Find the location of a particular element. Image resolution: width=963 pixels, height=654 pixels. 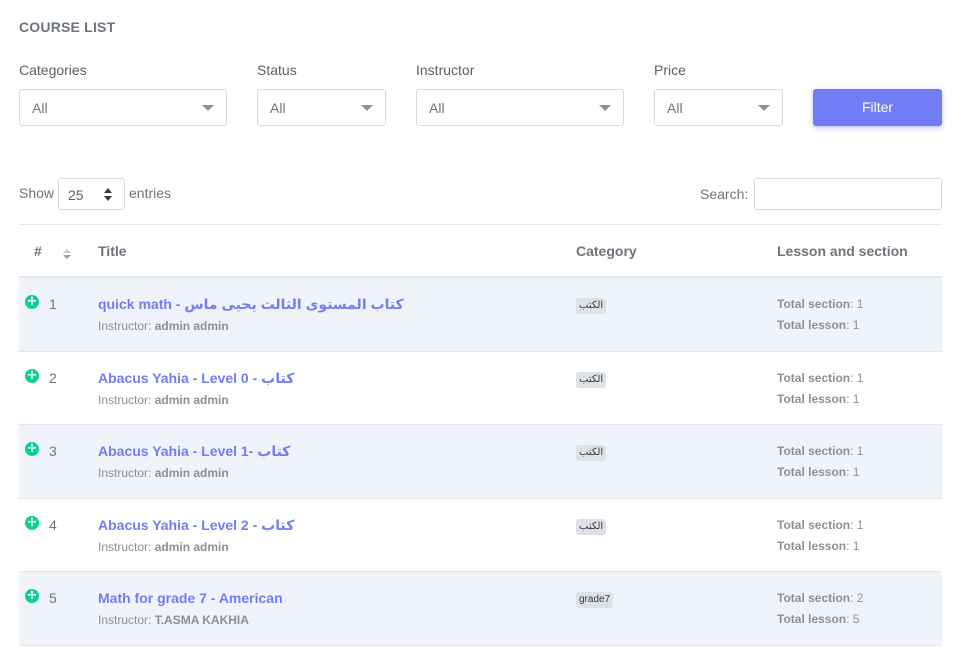

select-arrows-icon is located at coordinates (108, 195).